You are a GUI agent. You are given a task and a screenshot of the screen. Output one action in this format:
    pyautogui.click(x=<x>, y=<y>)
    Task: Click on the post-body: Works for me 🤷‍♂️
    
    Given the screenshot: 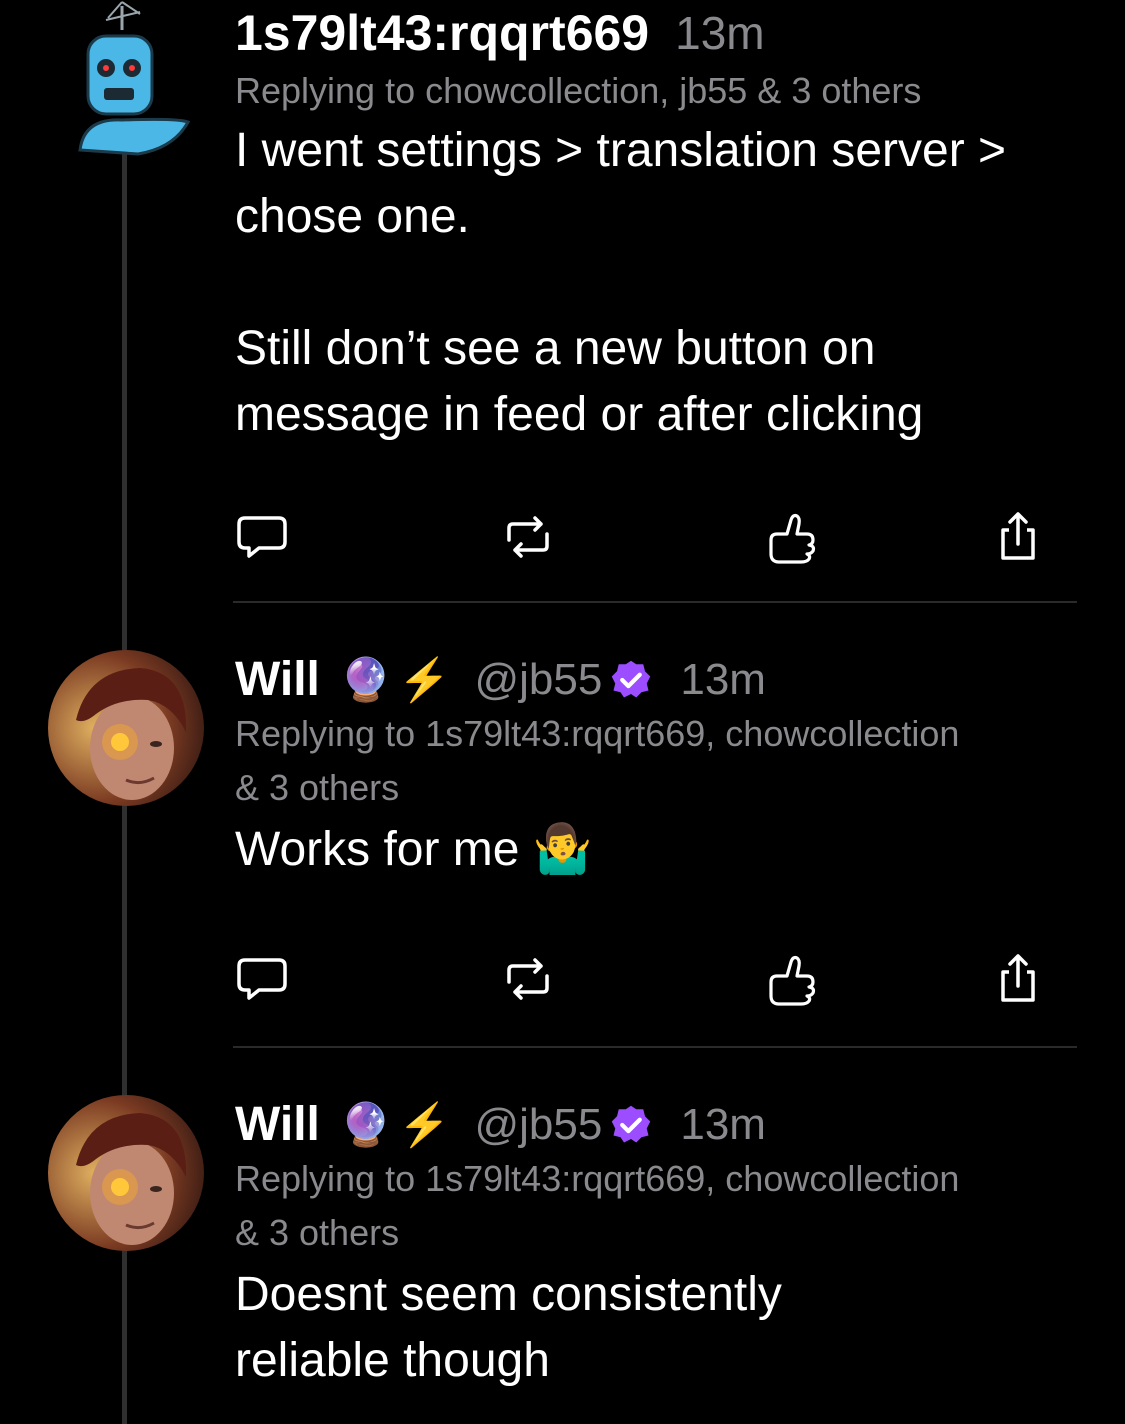 What is the action you would take?
    pyautogui.click(x=414, y=849)
    